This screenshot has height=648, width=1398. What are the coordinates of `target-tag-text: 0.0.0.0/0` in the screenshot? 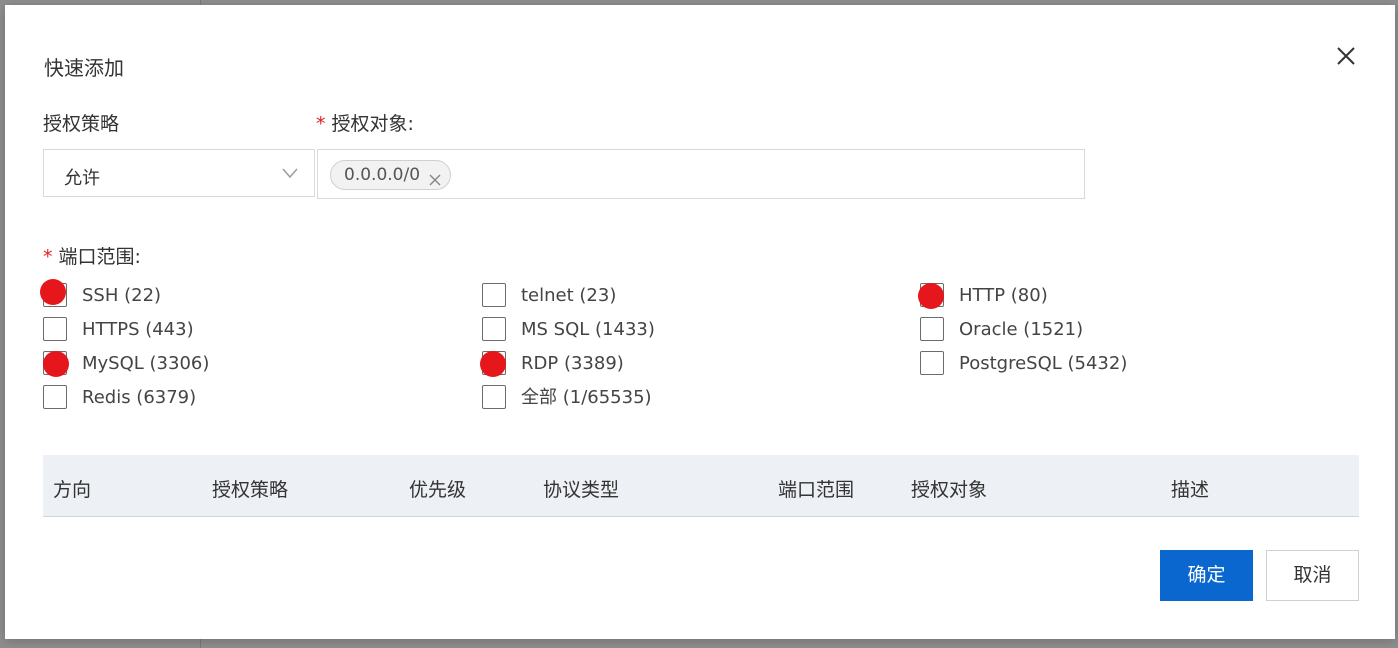 It's located at (382, 175).